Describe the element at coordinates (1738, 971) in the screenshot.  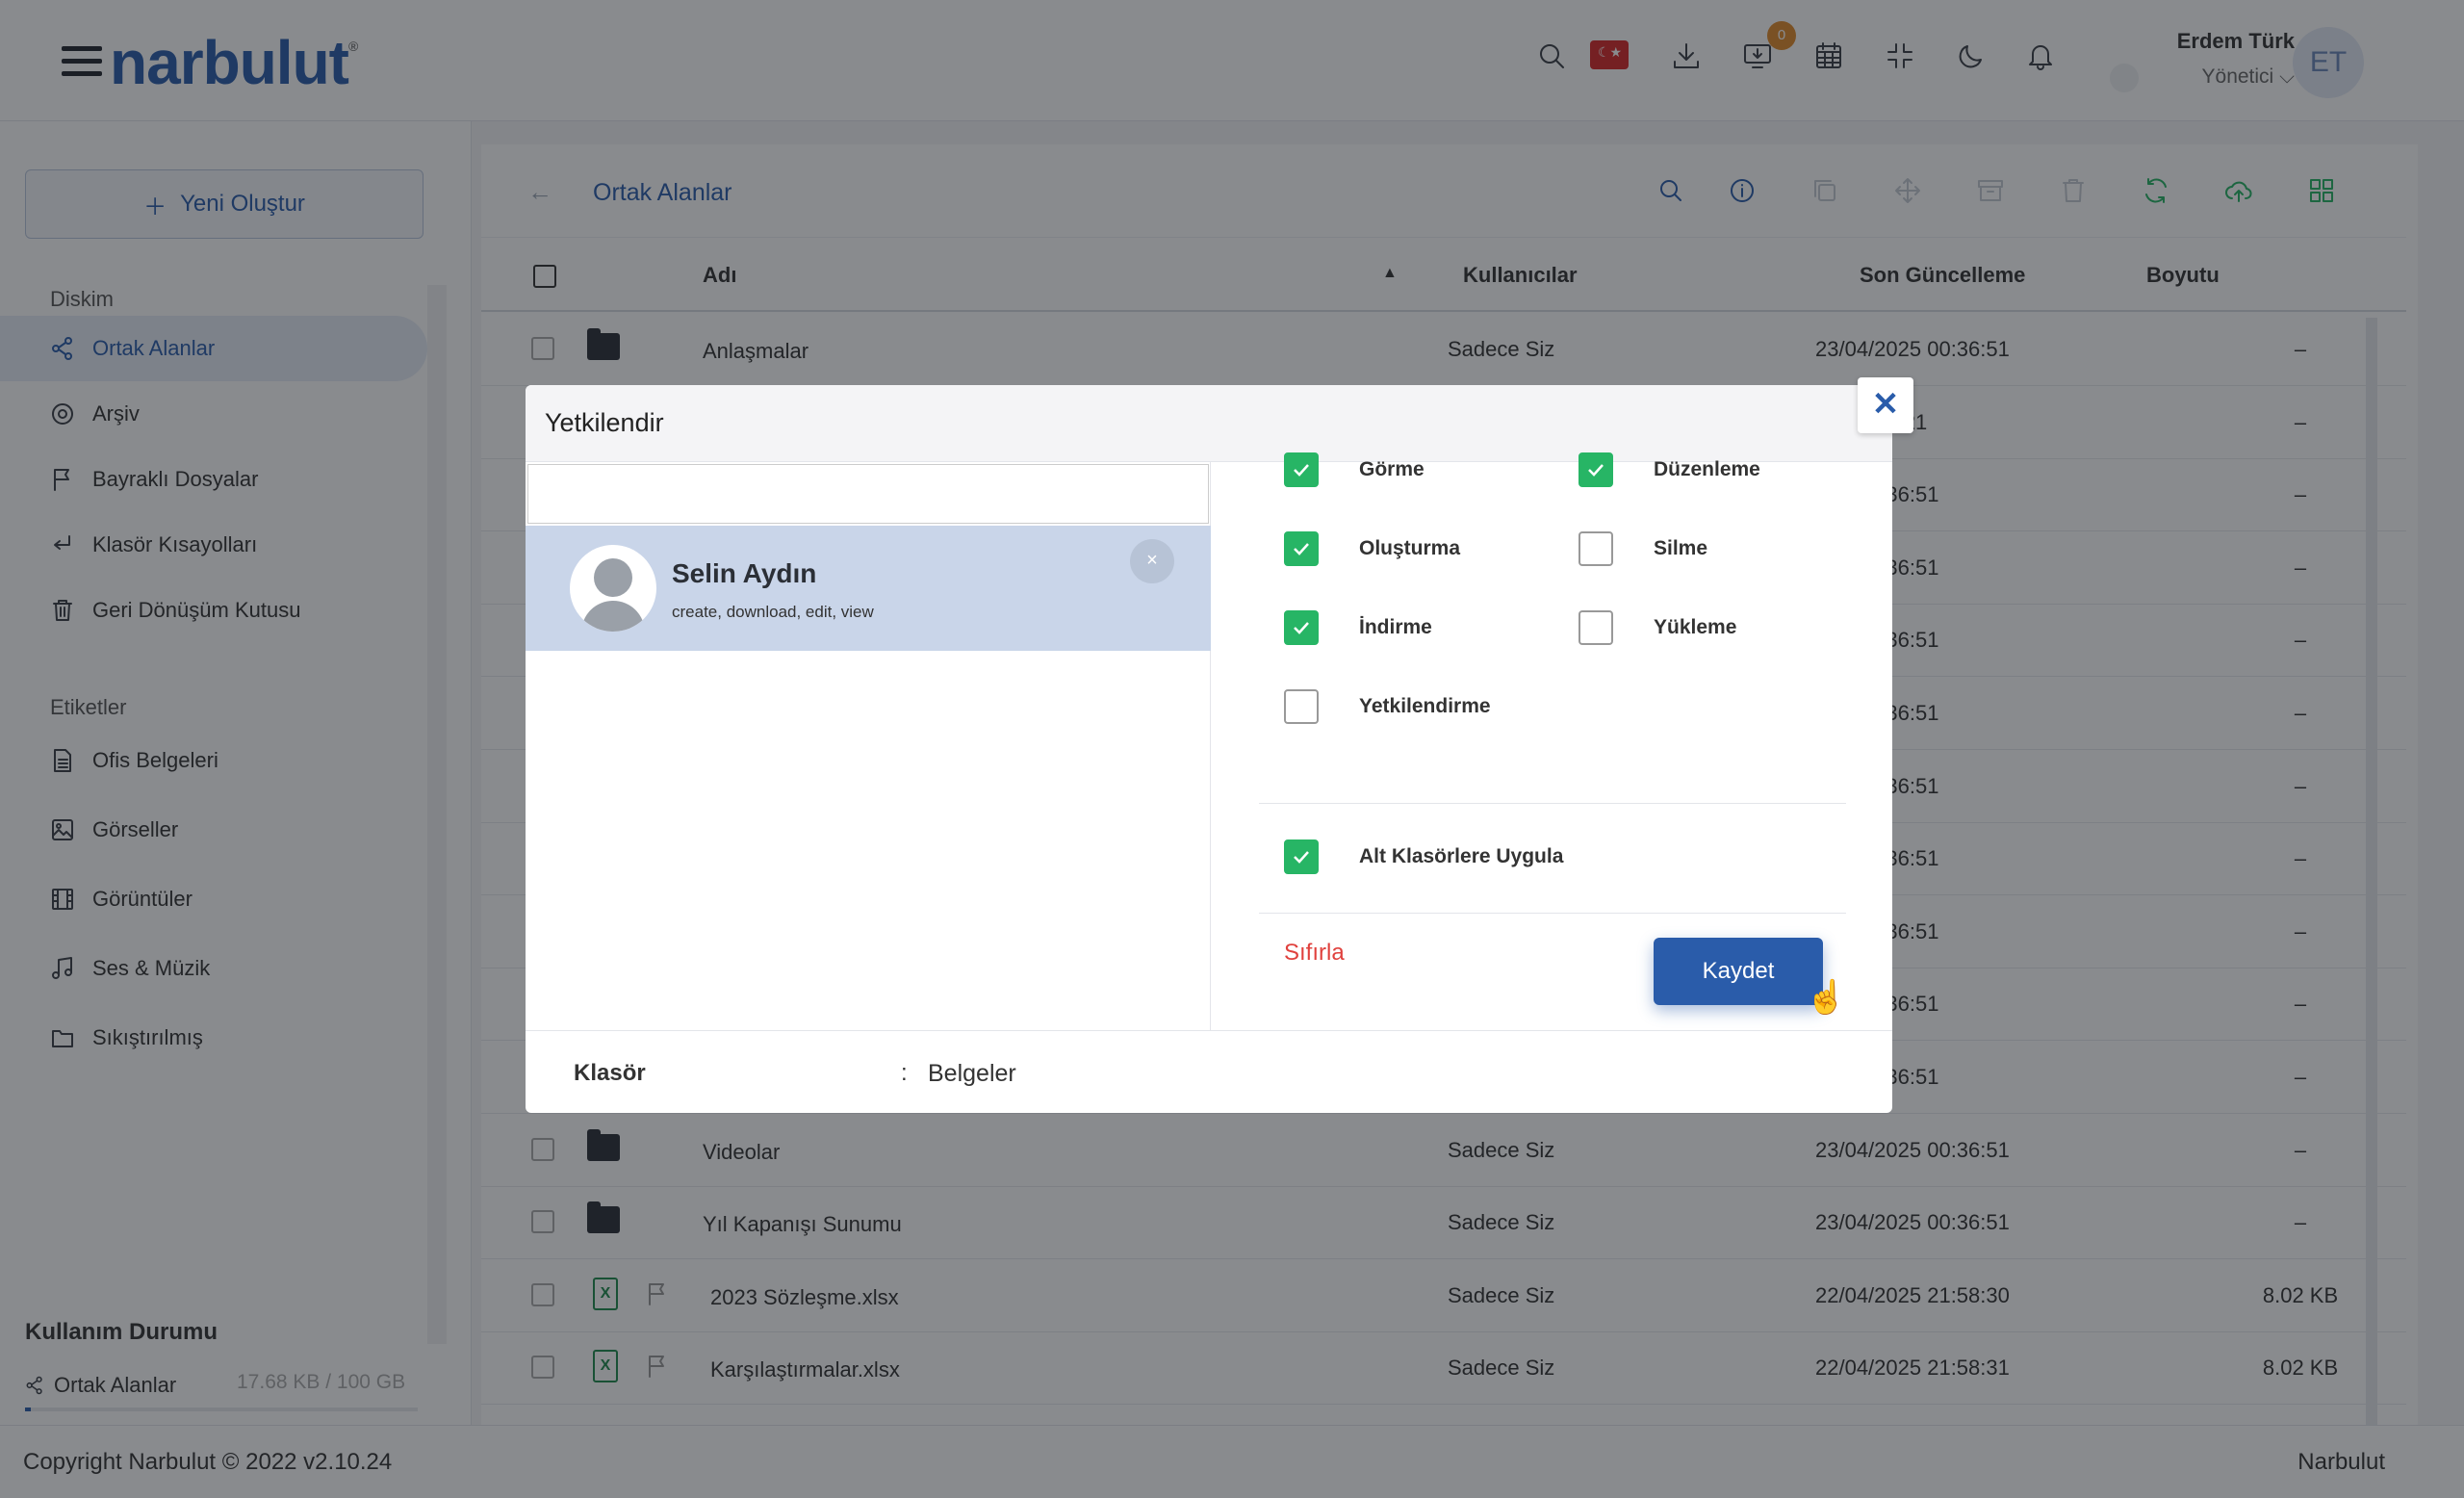
I see `save-button: Kaydet` at that location.